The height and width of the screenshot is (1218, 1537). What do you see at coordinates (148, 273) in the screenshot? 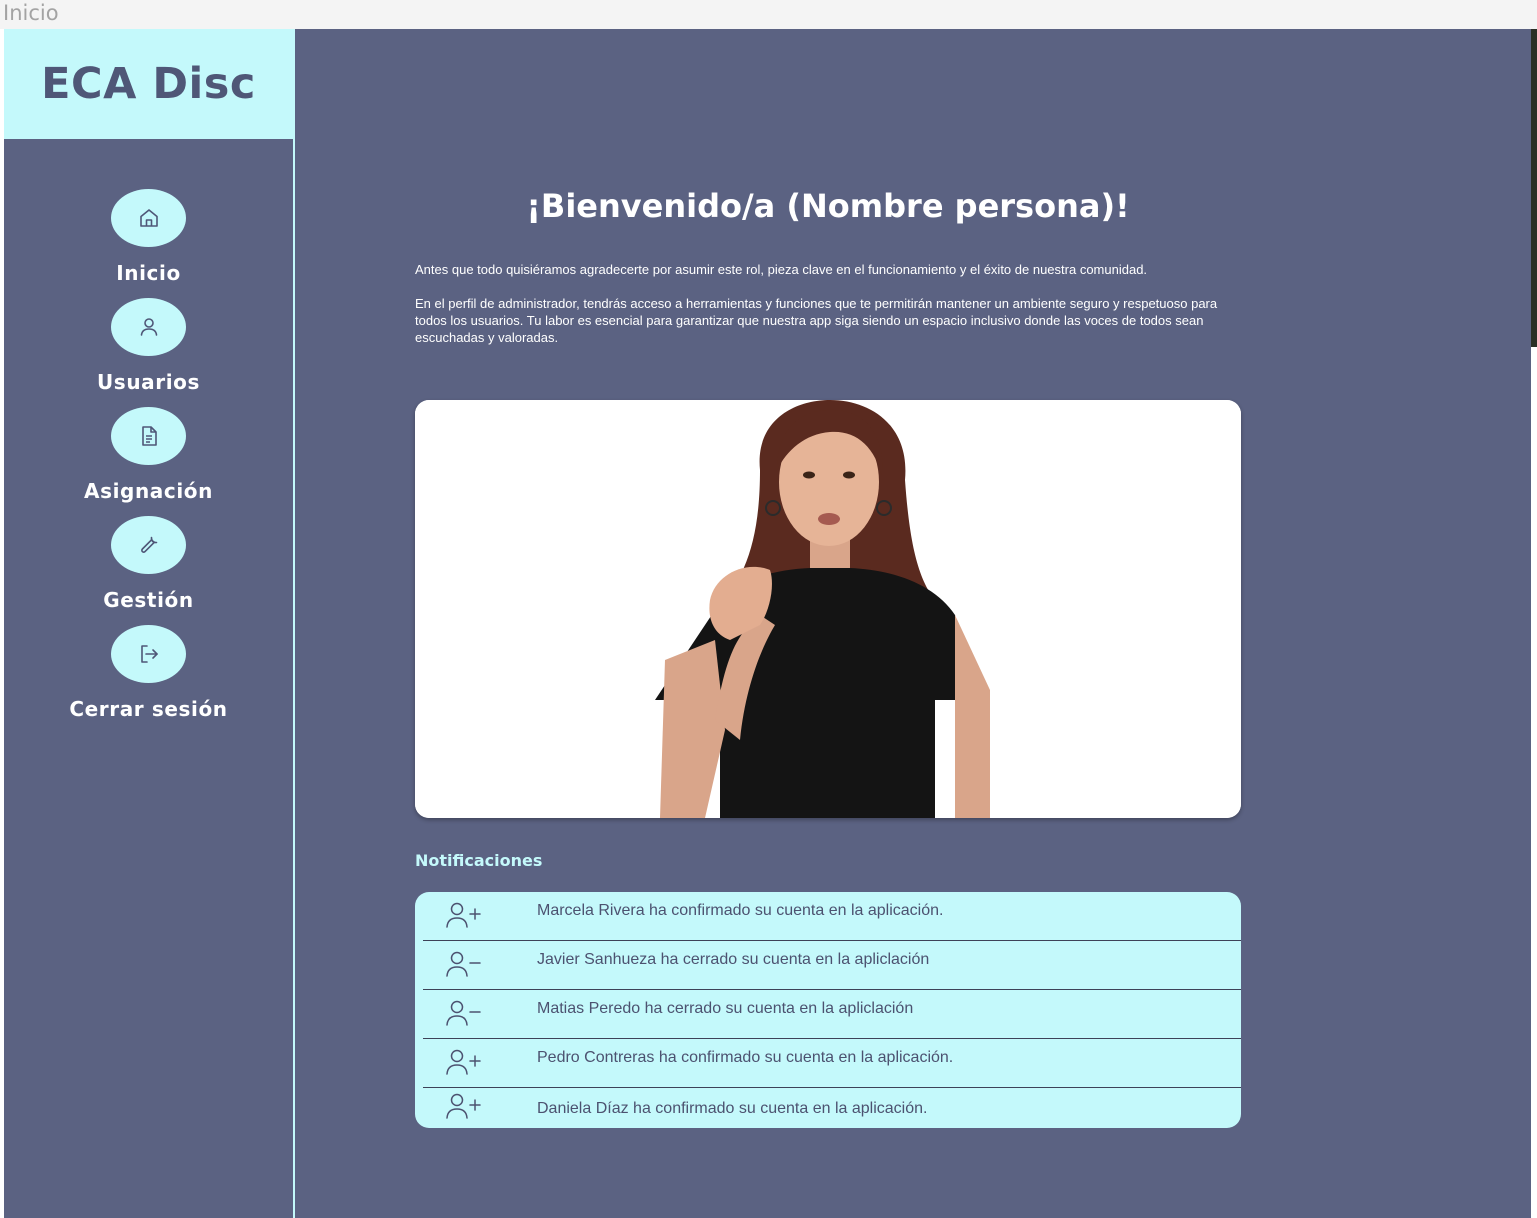
I see `sidebar-item-label: Inicio` at bounding box center [148, 273].